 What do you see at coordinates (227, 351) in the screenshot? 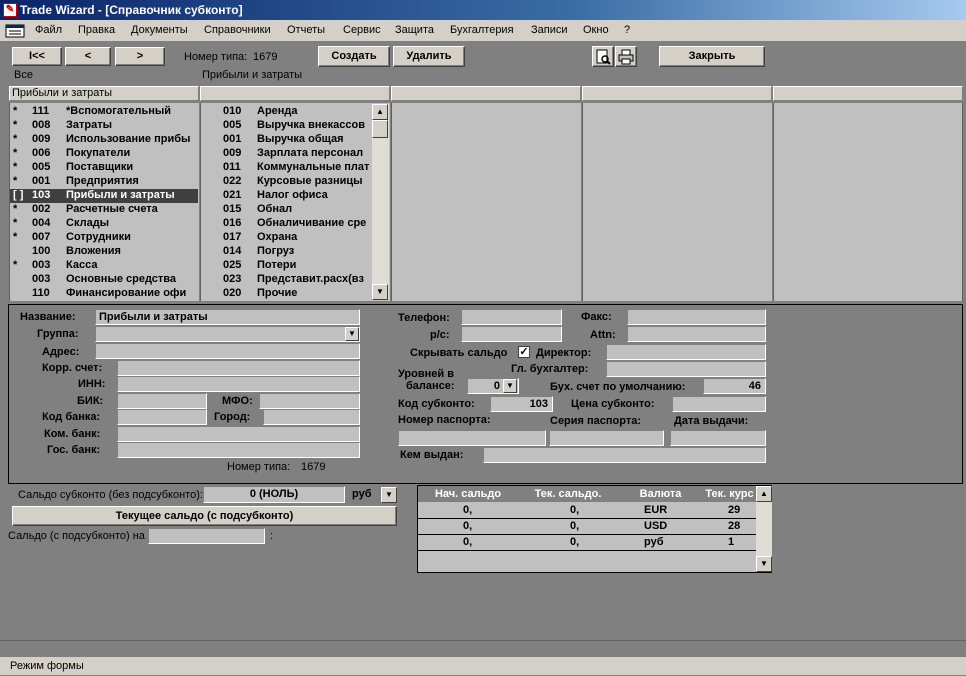
I see `address-field` at bounding box center [227, 351].